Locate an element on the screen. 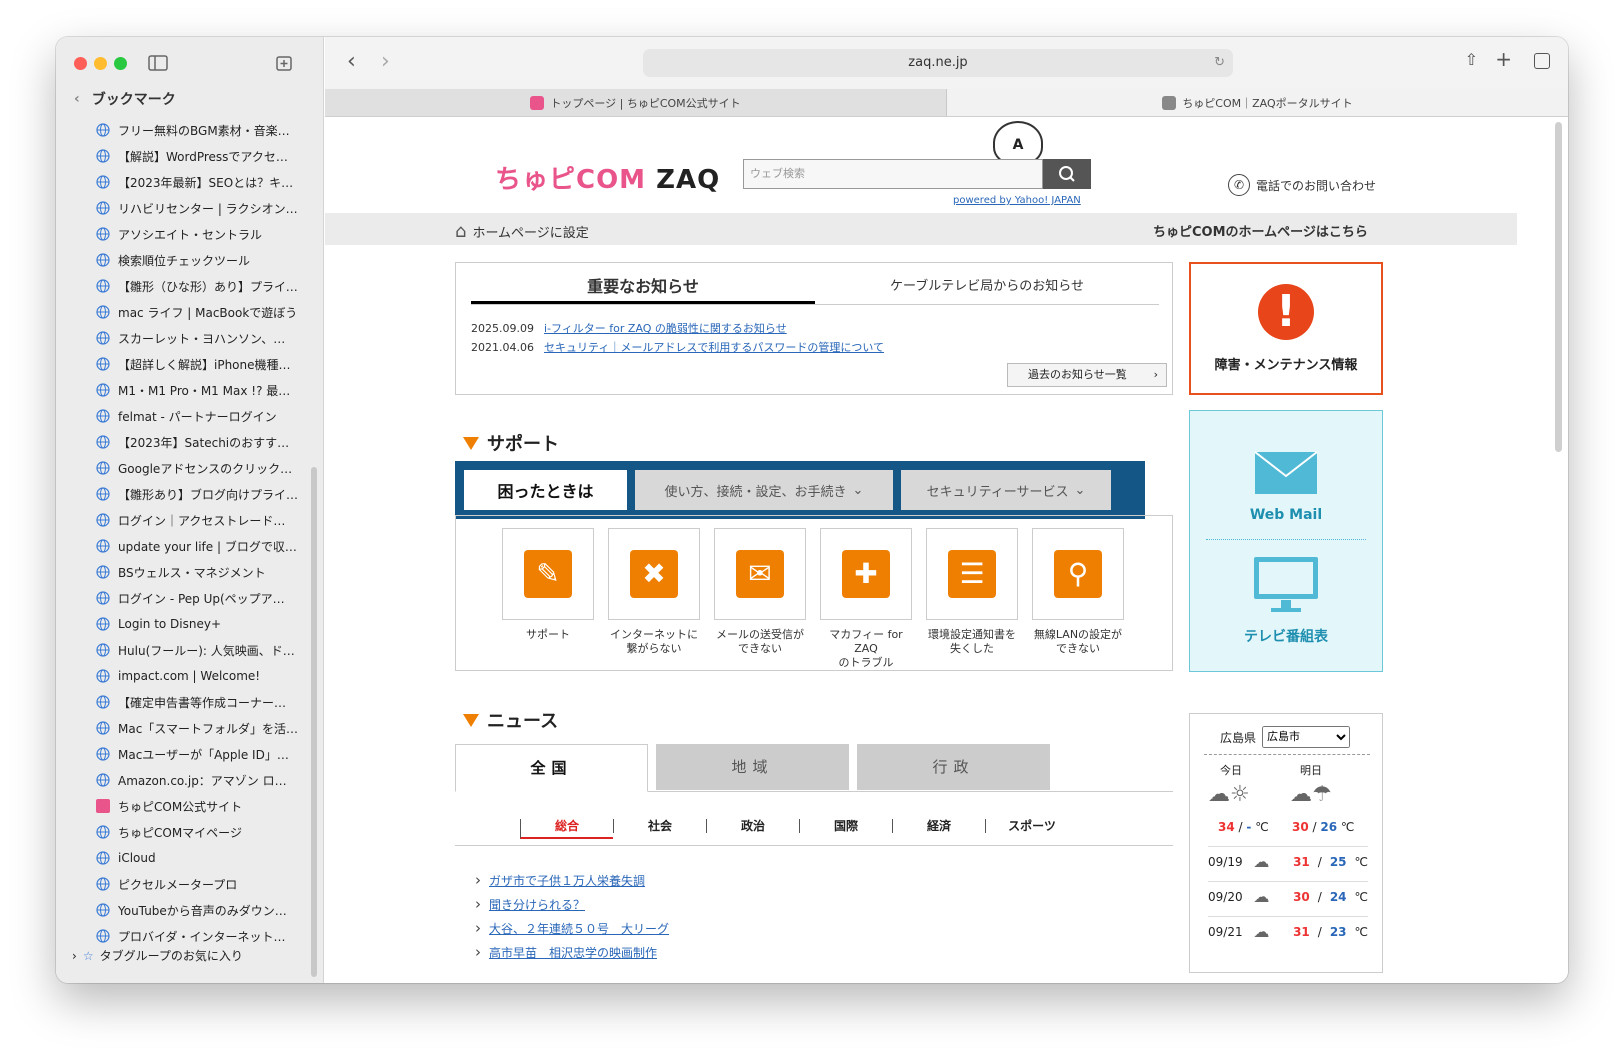  news-category: 社会 is located at coordinates (659, 826).